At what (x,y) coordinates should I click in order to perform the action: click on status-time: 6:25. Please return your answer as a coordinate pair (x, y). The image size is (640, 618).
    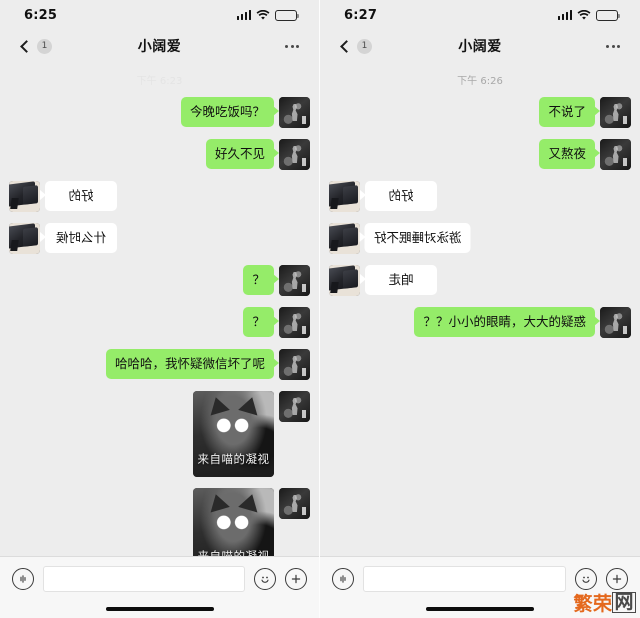
    Looking at the image, I should click on (41, 15).